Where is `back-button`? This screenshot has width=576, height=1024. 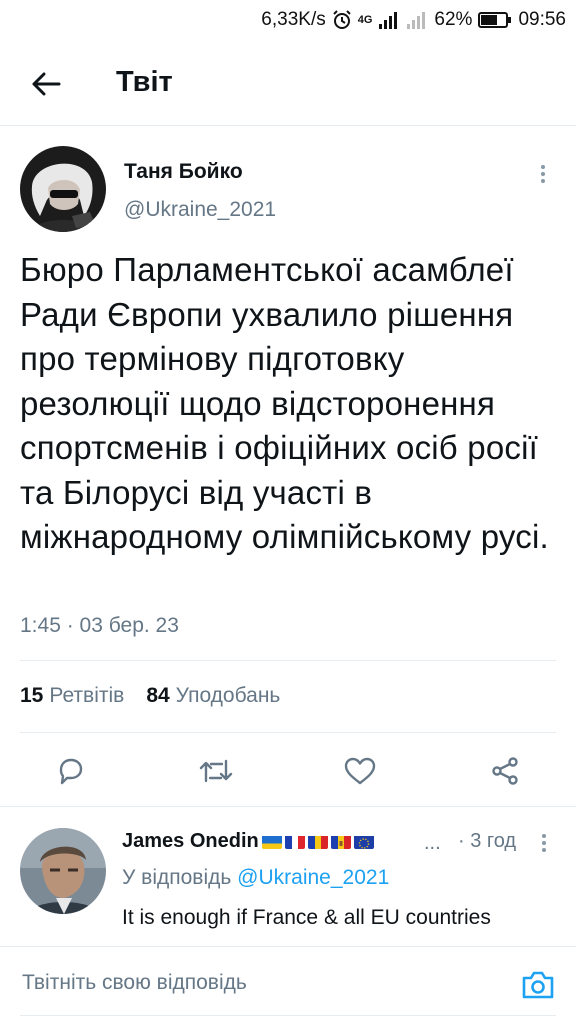
back-button is located at coordinates (46, 84).